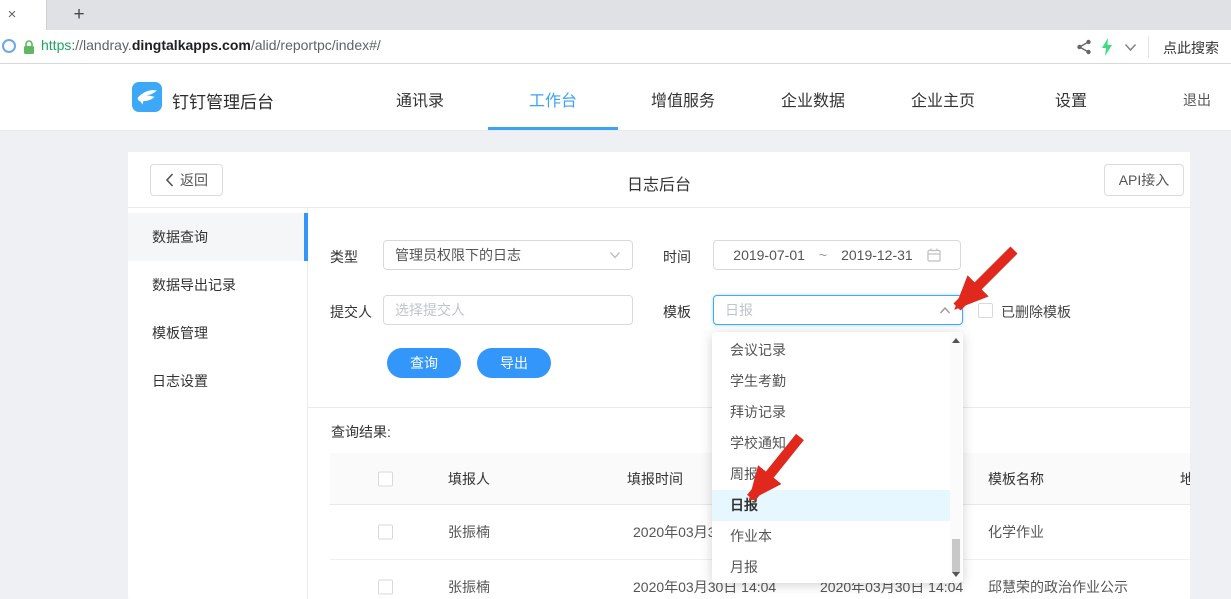  What do you see at coordinates (831, 381) in the screenshot?
I see `dropdown-option-student-attendance: 学生考勤` at bounding box center [831, 381].